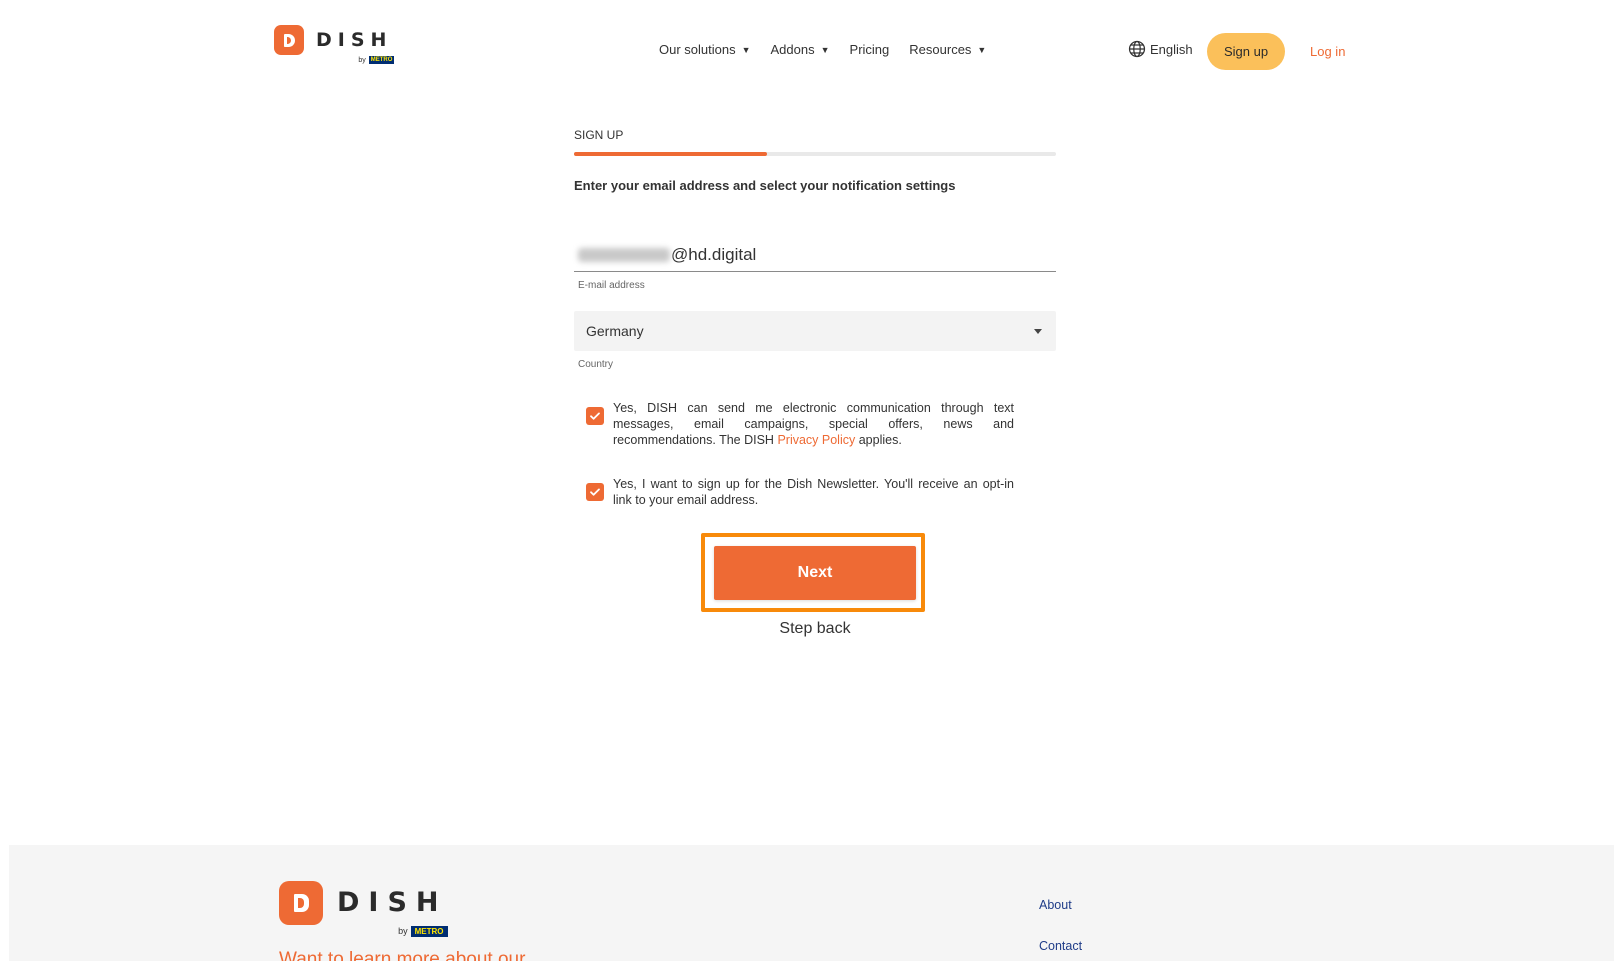  I want to click on blurred-email-local-part, so click(624, 255).